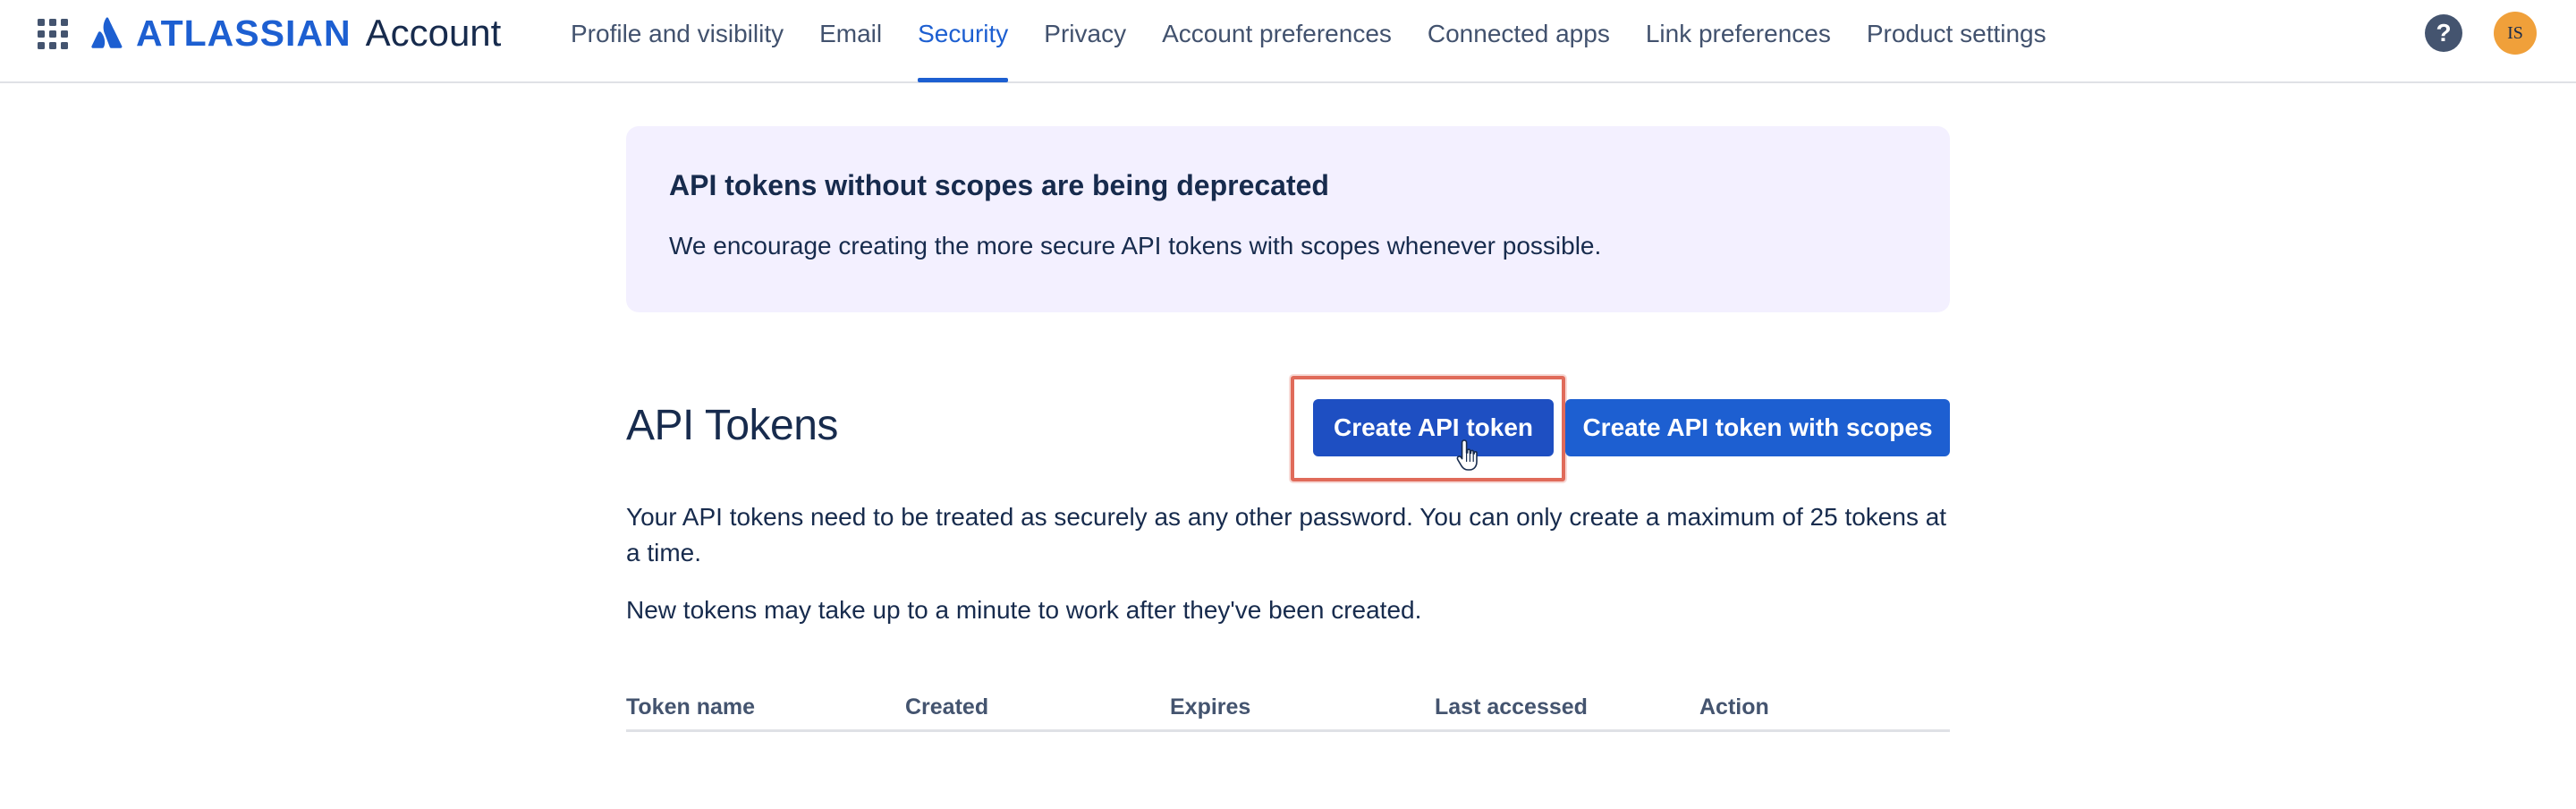  I want to click on tab-email: Email, so click(850, 34).